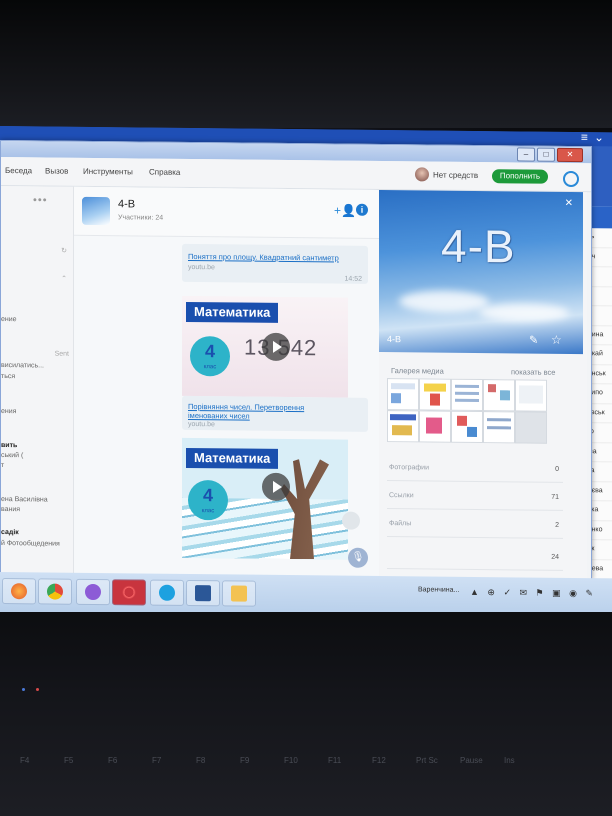 This screenshot has height=816, width=612. Describe the element at coordinates (533, 593) in the screenshot. I see `system-tray-icons: ▲ ⊕ ✓ ✉ ⚑ ▣ ◉ ✎` at that location.